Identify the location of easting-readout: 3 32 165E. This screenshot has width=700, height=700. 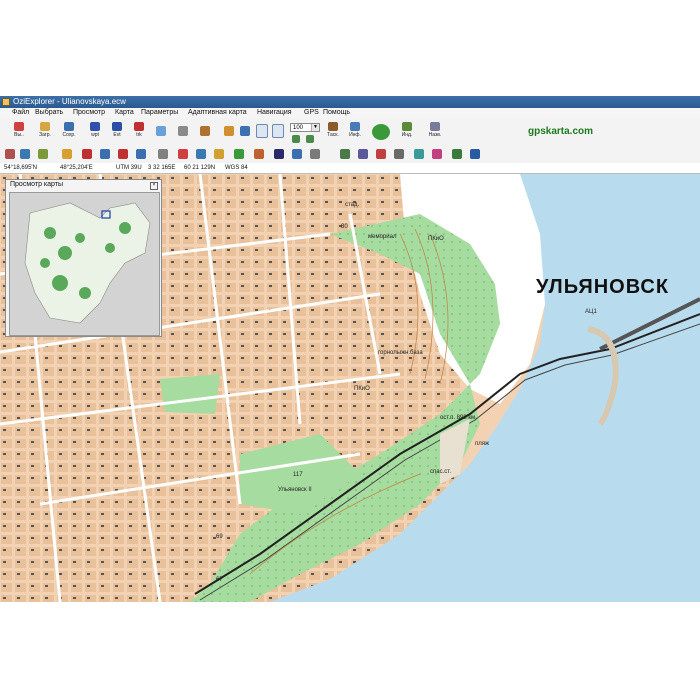
(162, 168).